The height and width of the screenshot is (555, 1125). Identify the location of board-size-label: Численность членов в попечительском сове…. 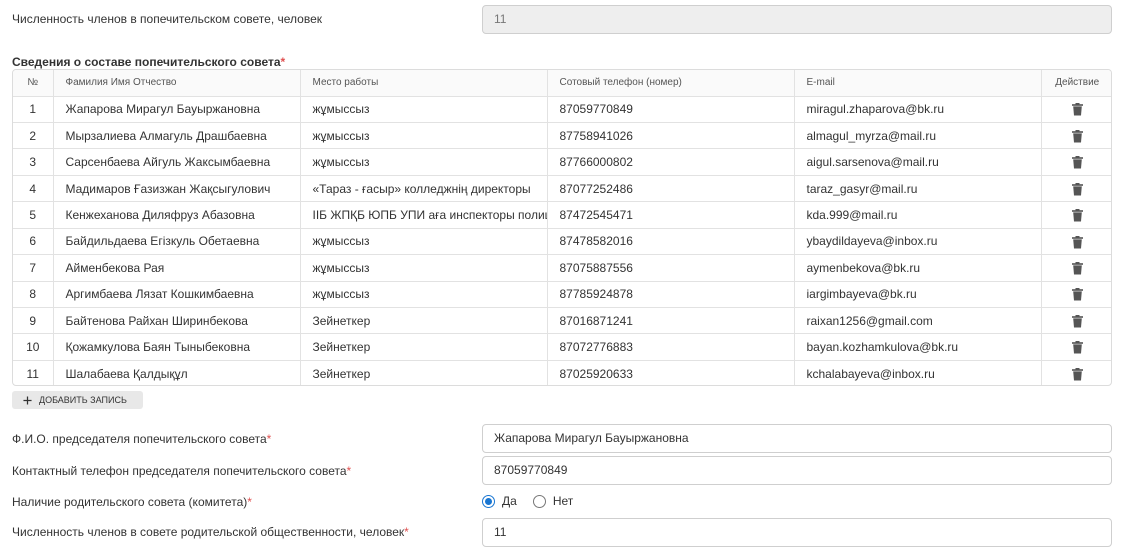
(167, 19).